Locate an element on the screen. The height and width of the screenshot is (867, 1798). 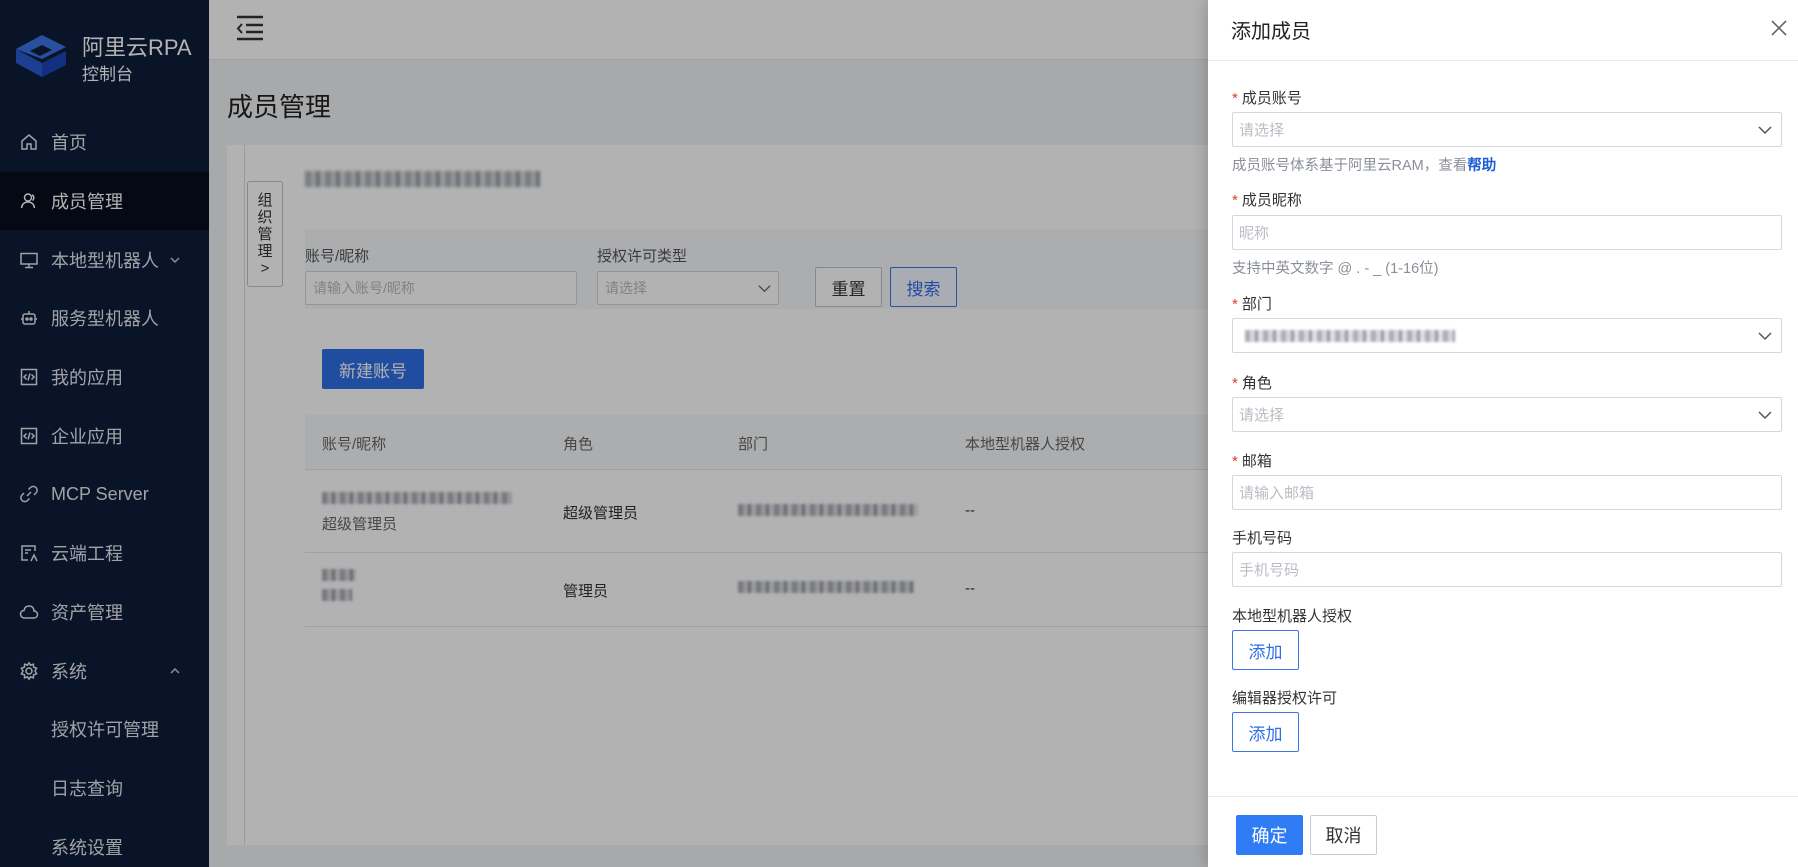
label-text: 部门 is located at coordinates (1256, 304).